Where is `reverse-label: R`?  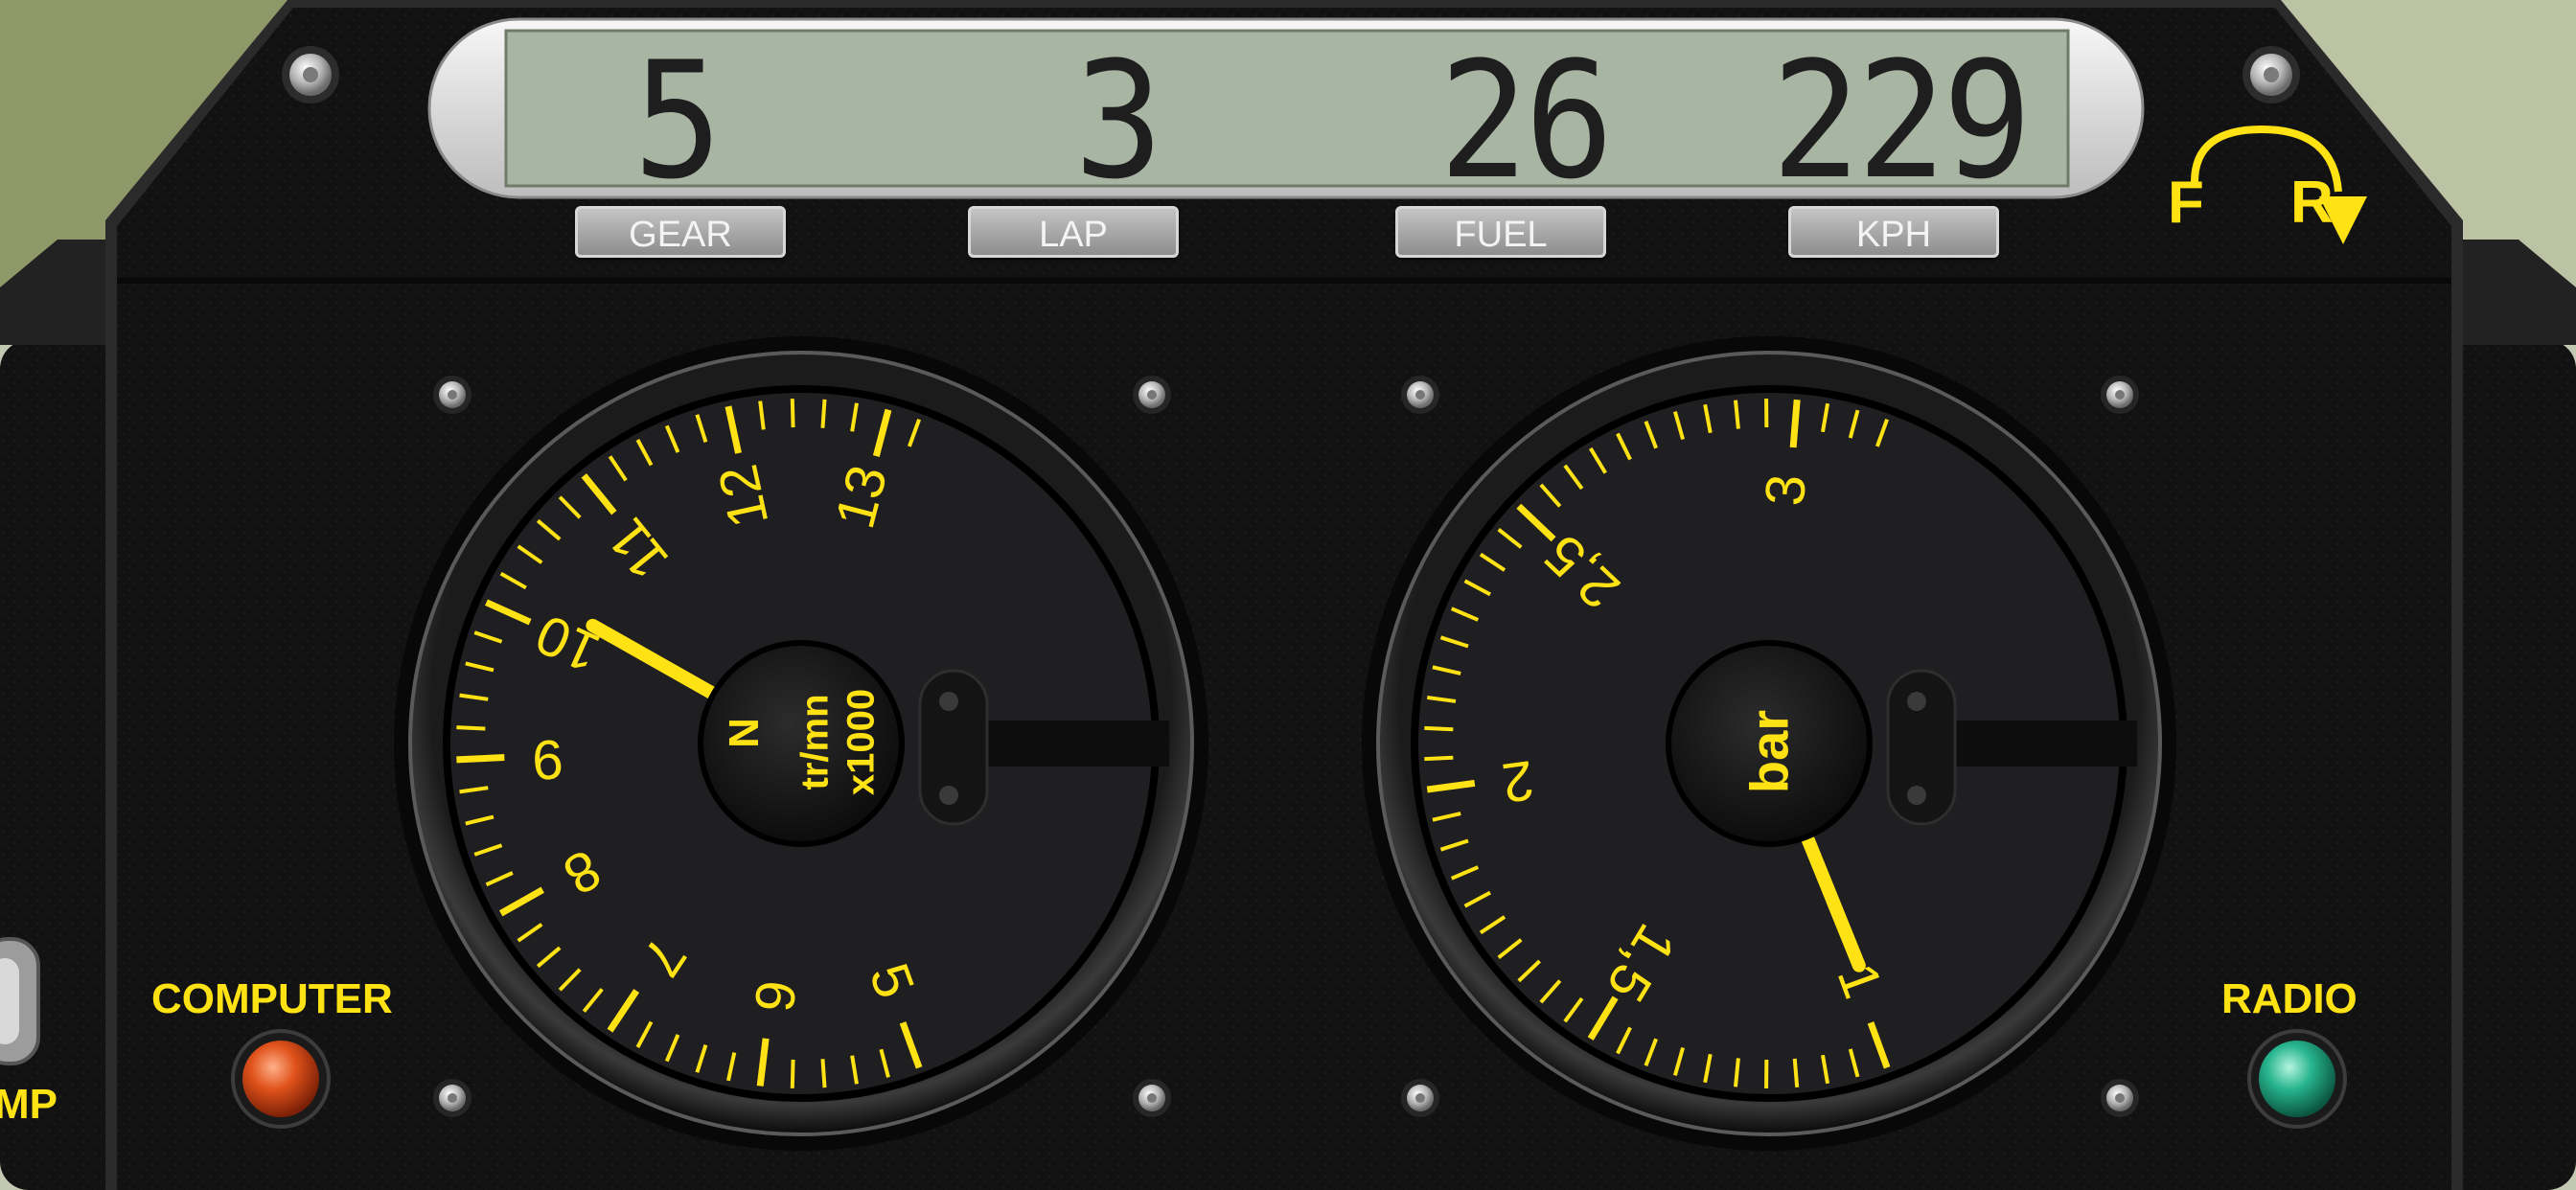 reverse-label: R is located at coordinates (2312, 203).